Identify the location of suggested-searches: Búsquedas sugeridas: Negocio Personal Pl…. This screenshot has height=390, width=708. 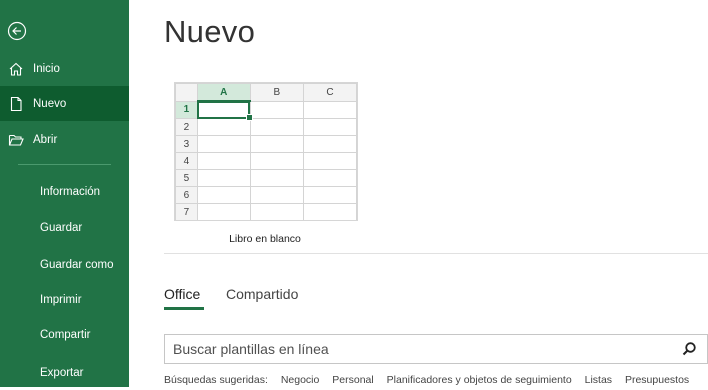
(436, 380).